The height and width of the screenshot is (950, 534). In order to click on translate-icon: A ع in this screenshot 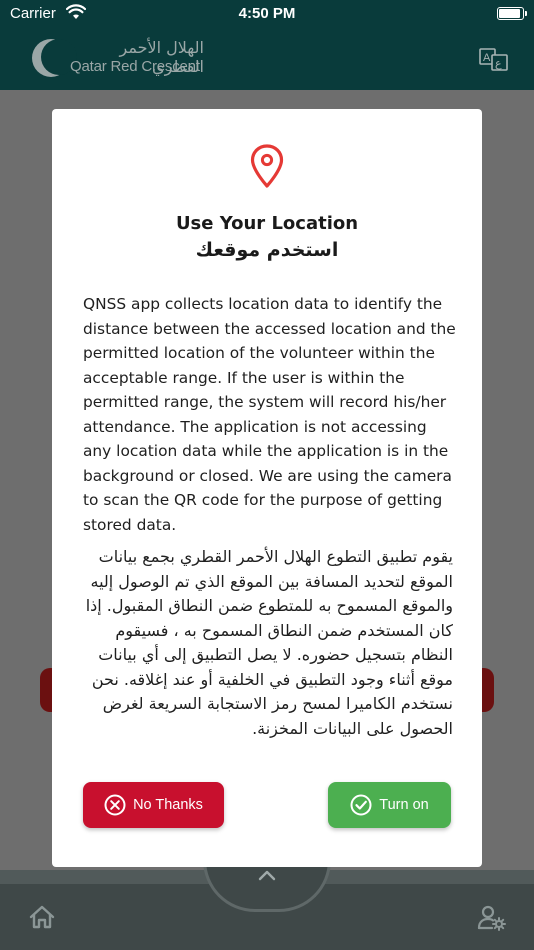, I will do `click(494, 62)`.